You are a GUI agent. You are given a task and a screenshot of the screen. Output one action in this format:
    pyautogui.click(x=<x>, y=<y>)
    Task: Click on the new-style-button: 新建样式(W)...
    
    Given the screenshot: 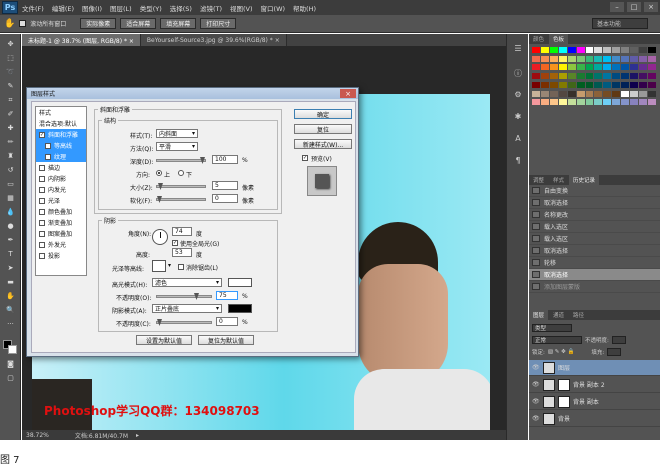 What is the action you would take?
    pyautogui.click(x=323, y=144)
    